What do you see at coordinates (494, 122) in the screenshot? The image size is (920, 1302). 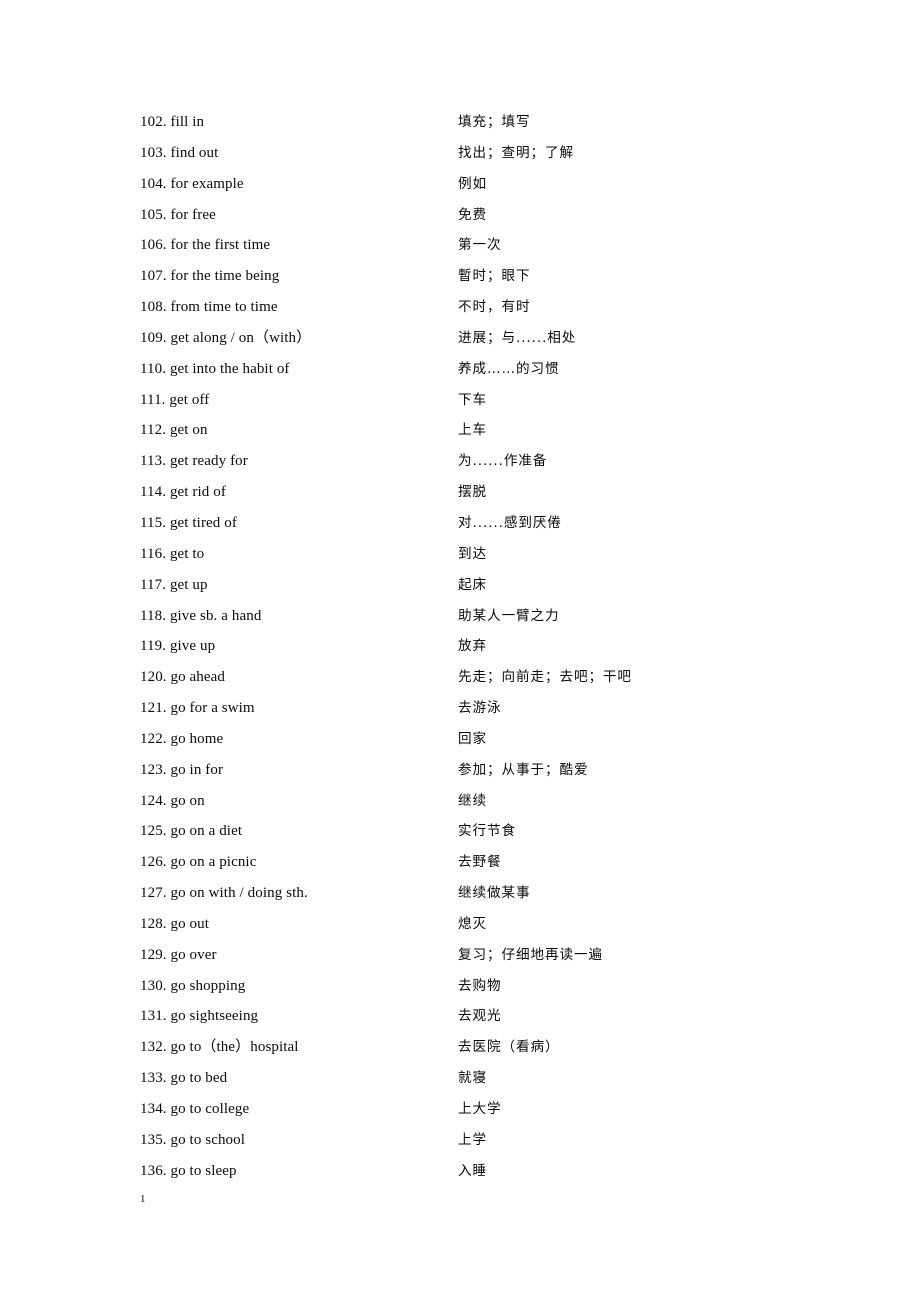 I see `phrase-chinese: 填充；填写` at bounding box center [494, 122].